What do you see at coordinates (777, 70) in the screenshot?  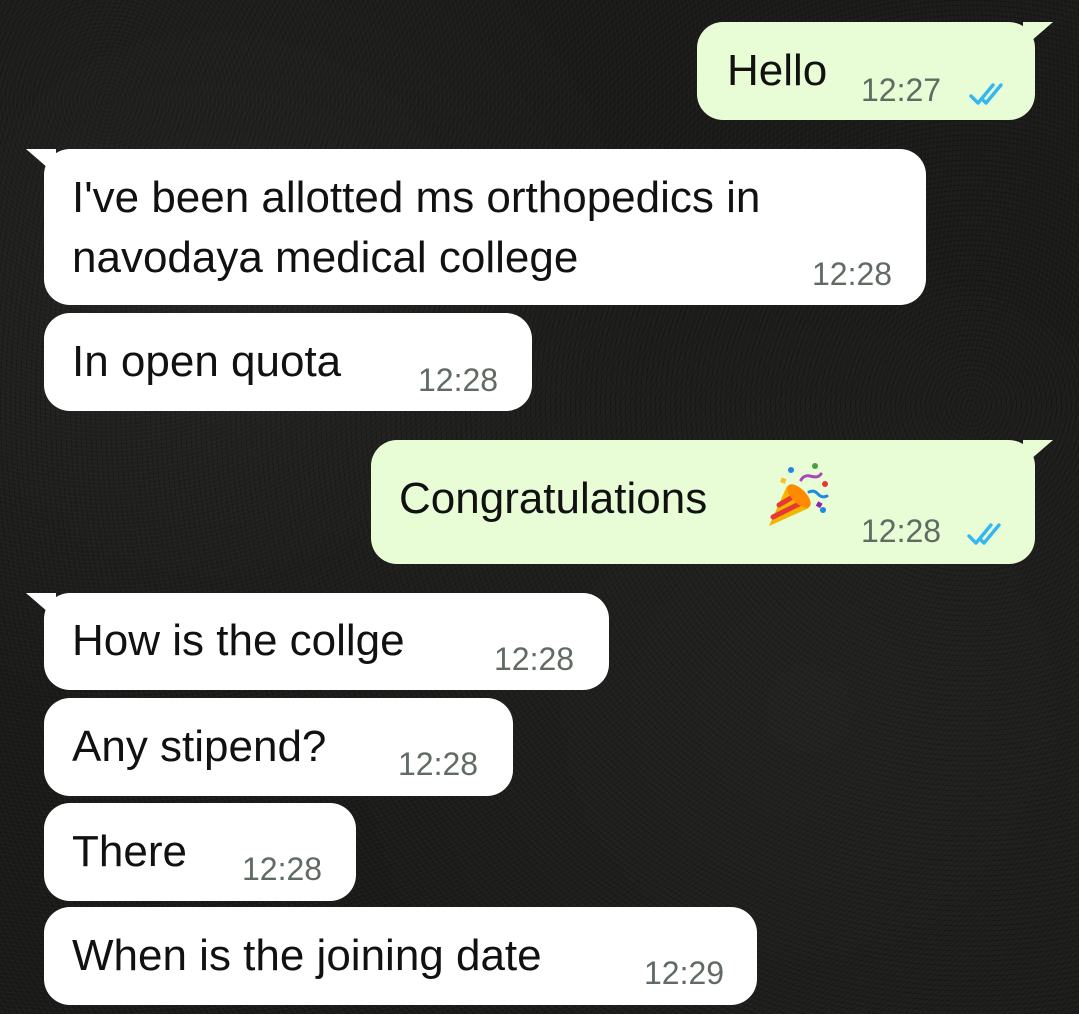 I see `message-text: Hello` at bounding box center [777, 70].